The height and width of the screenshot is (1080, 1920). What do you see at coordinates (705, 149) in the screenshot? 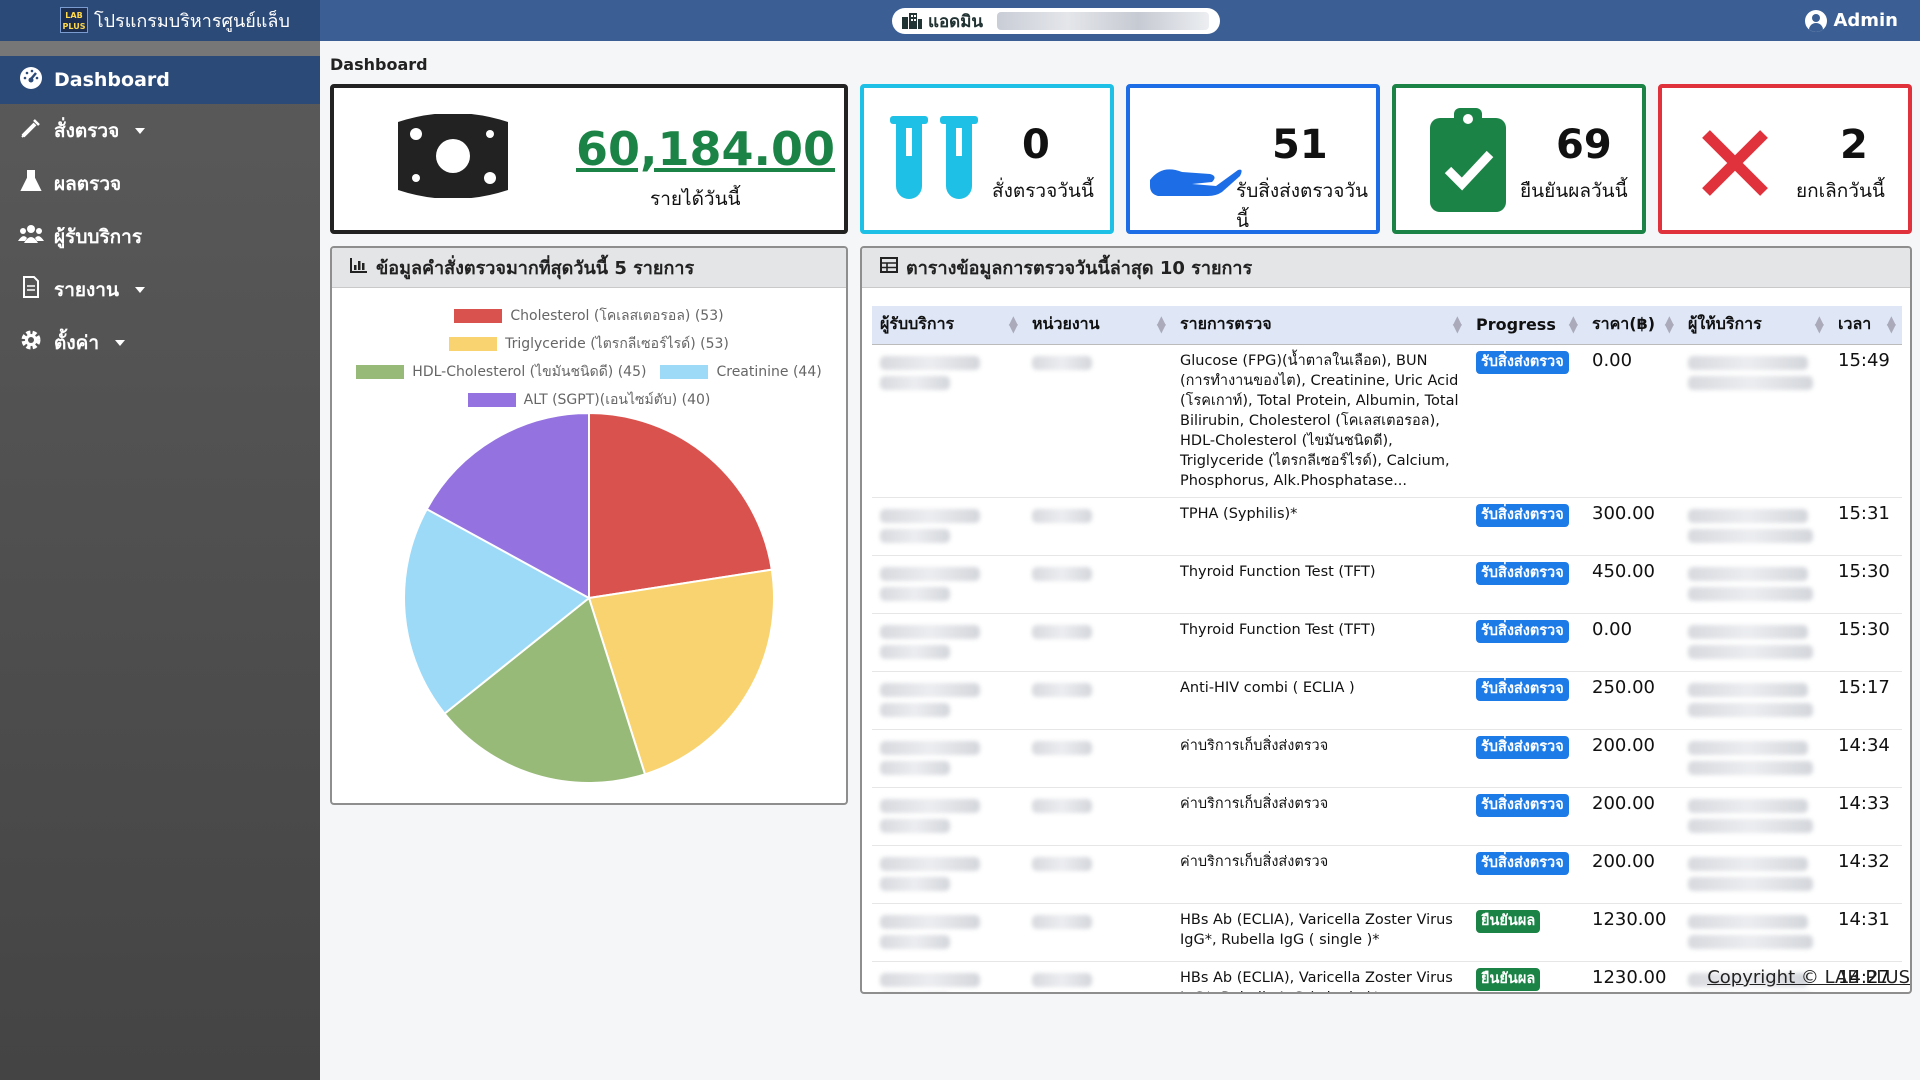
I see `revenue-value: 60,184.00` at bounding box center [705, 149].